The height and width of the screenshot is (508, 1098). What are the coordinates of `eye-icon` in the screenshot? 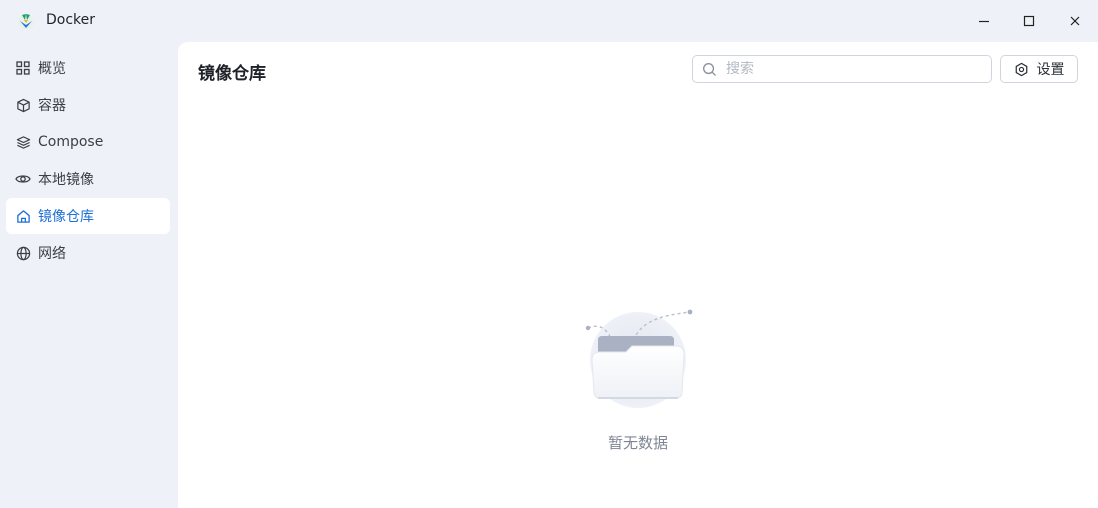 It's located at (23, 179).